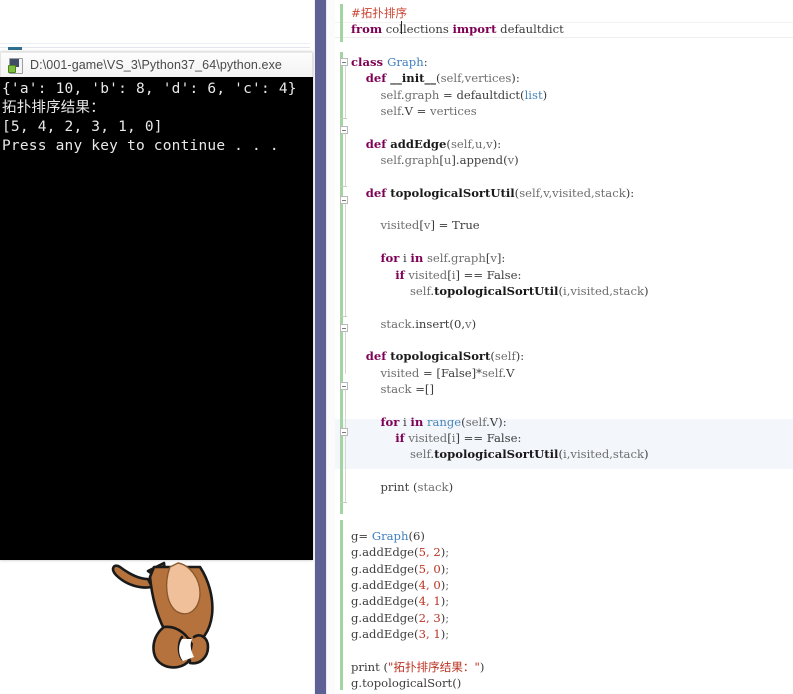 Image resolution: width=793 pixels, height=694 pixels. I want to click on console-titlebar: D:\001-game\VS_3\Python37_64\python.exe, so click(156, 64).